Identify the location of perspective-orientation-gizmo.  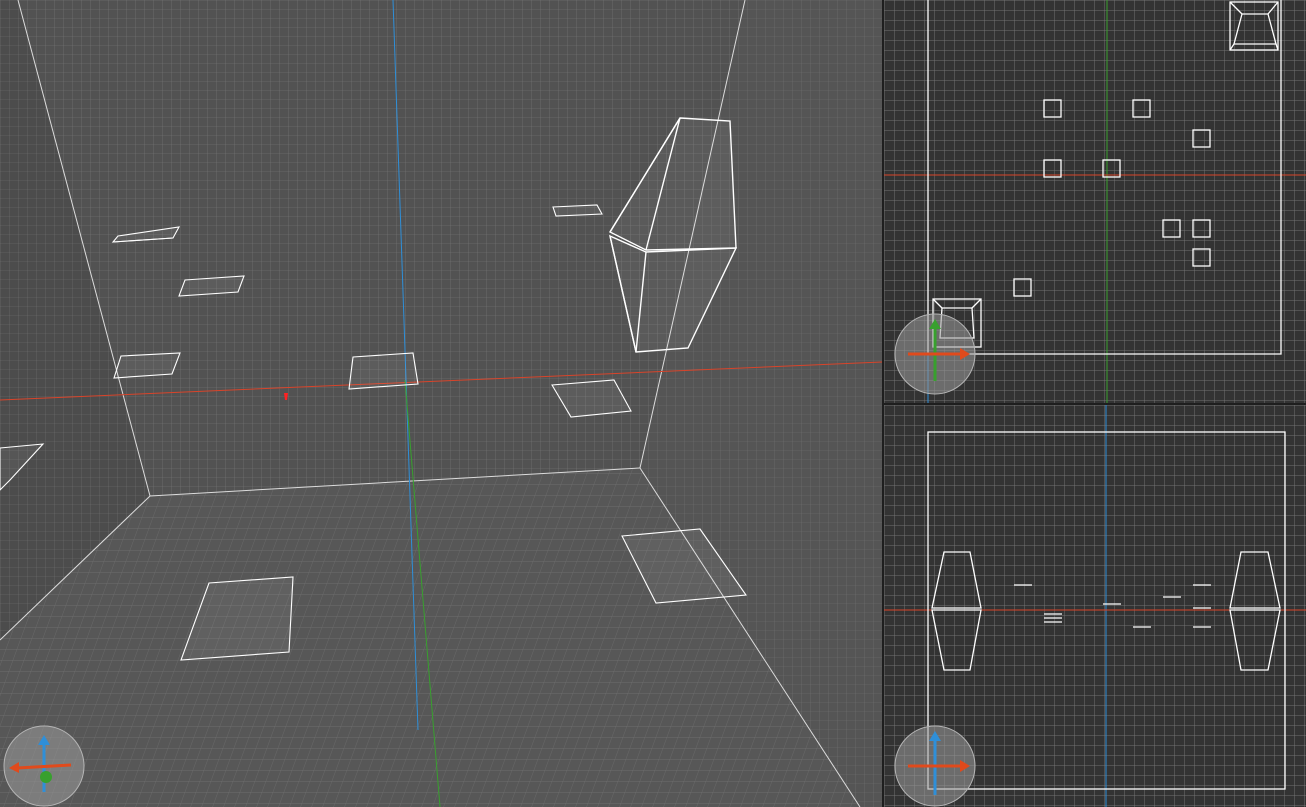
(44, 766).